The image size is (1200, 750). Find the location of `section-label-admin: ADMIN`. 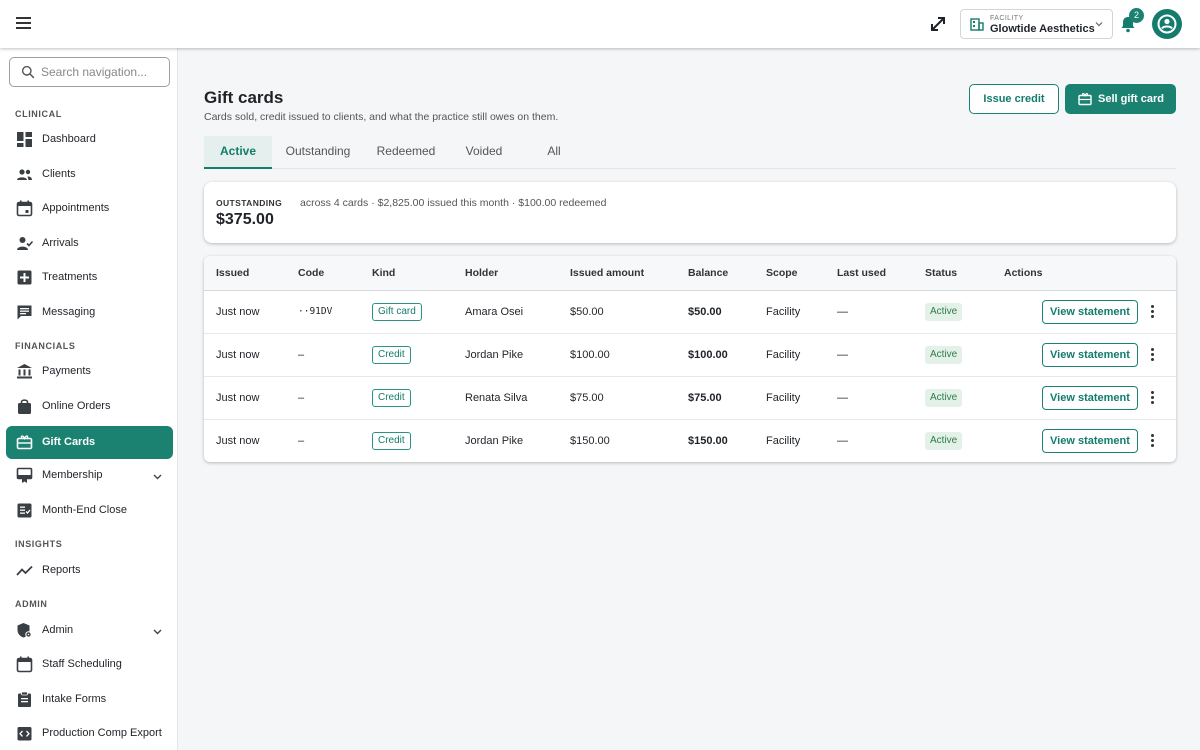

section-label-admin: ADMIN is located at coordinates (31, 604).